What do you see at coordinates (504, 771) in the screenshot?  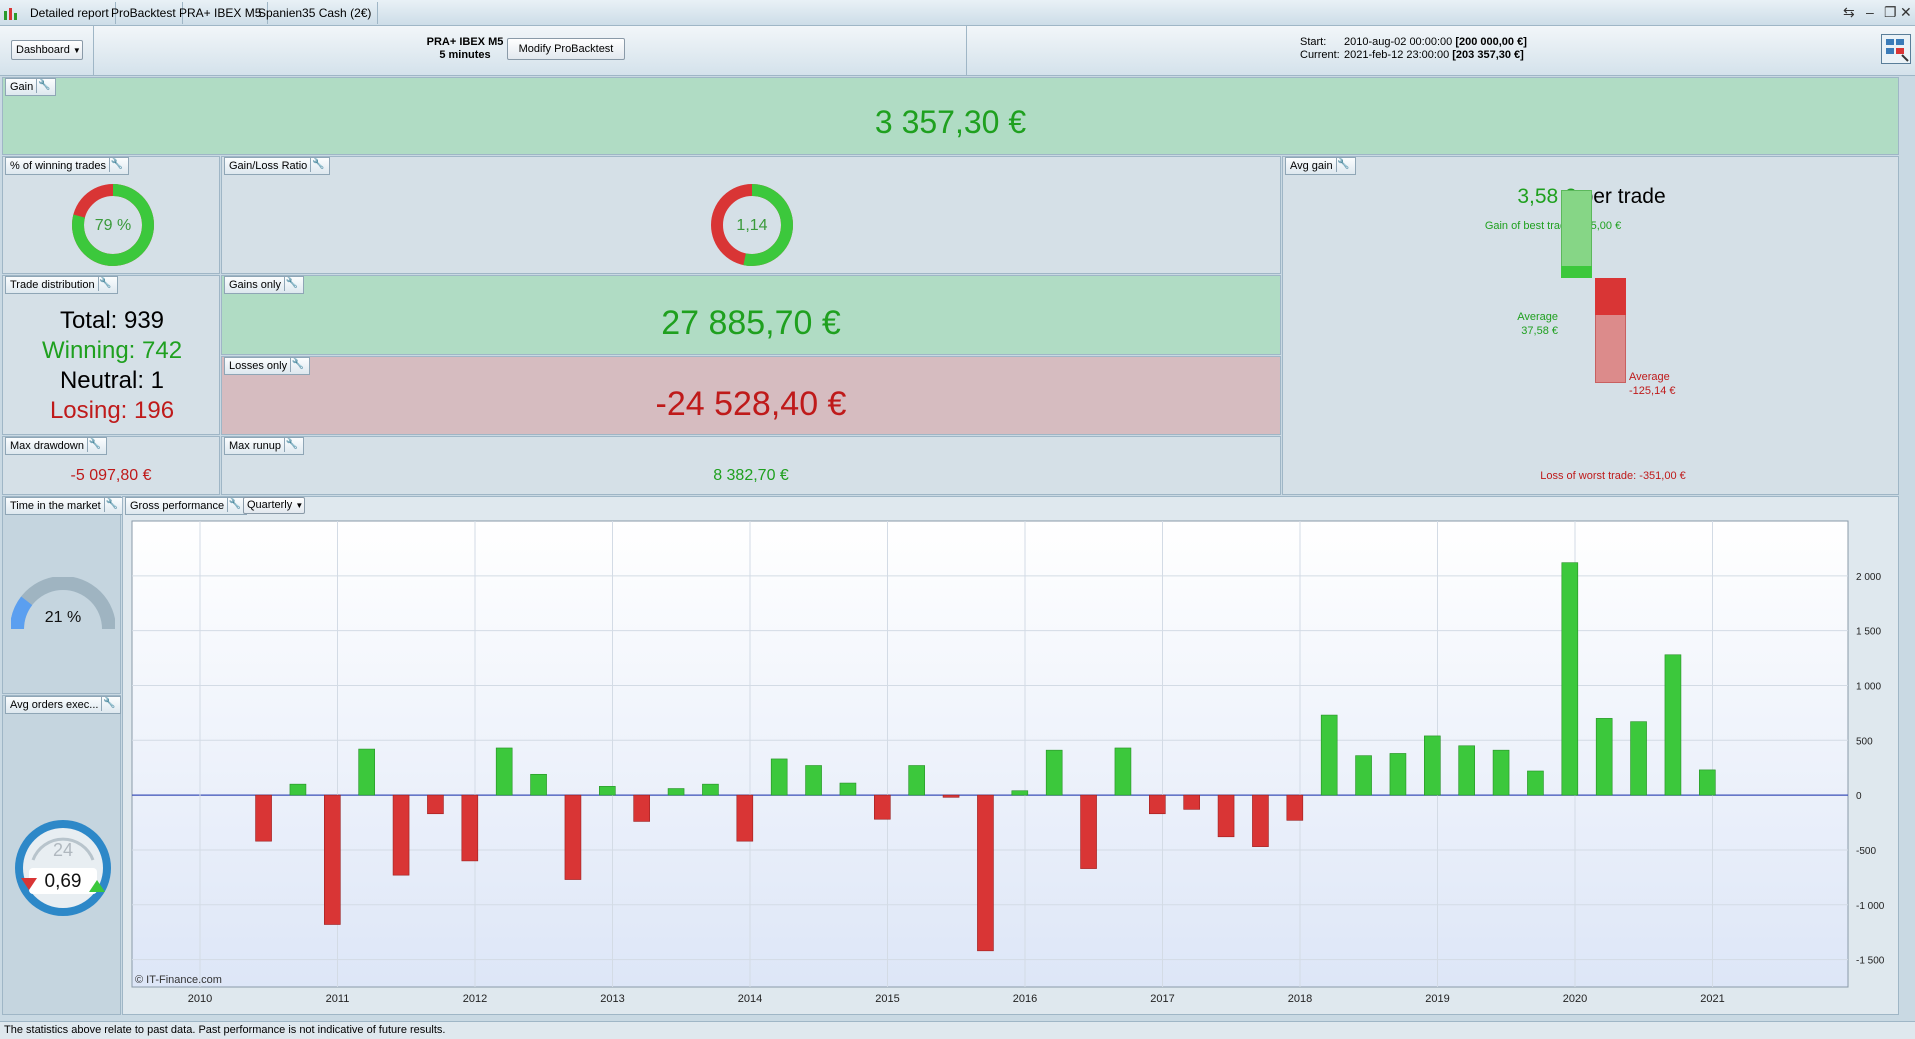 I see `bar-2012-q2` at bounding box center [504, 771].